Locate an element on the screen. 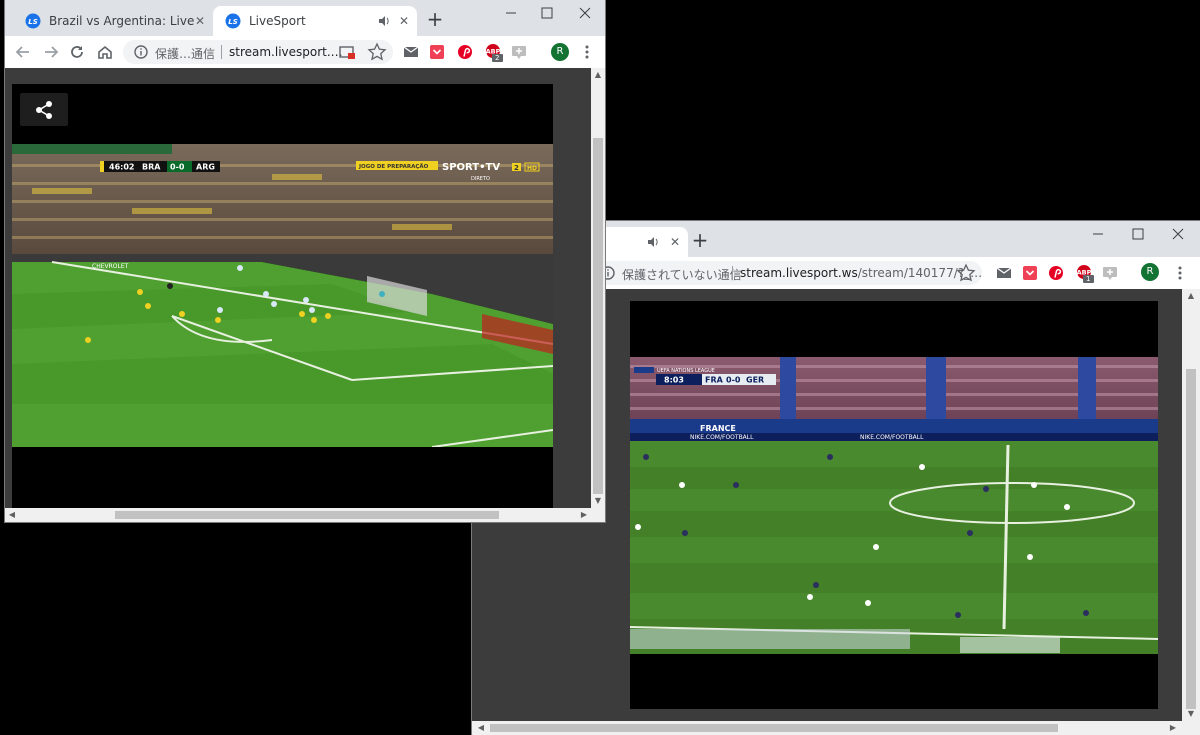 This screenshot has width=1200, height=735. share-button is located at coordinates (44, 109).